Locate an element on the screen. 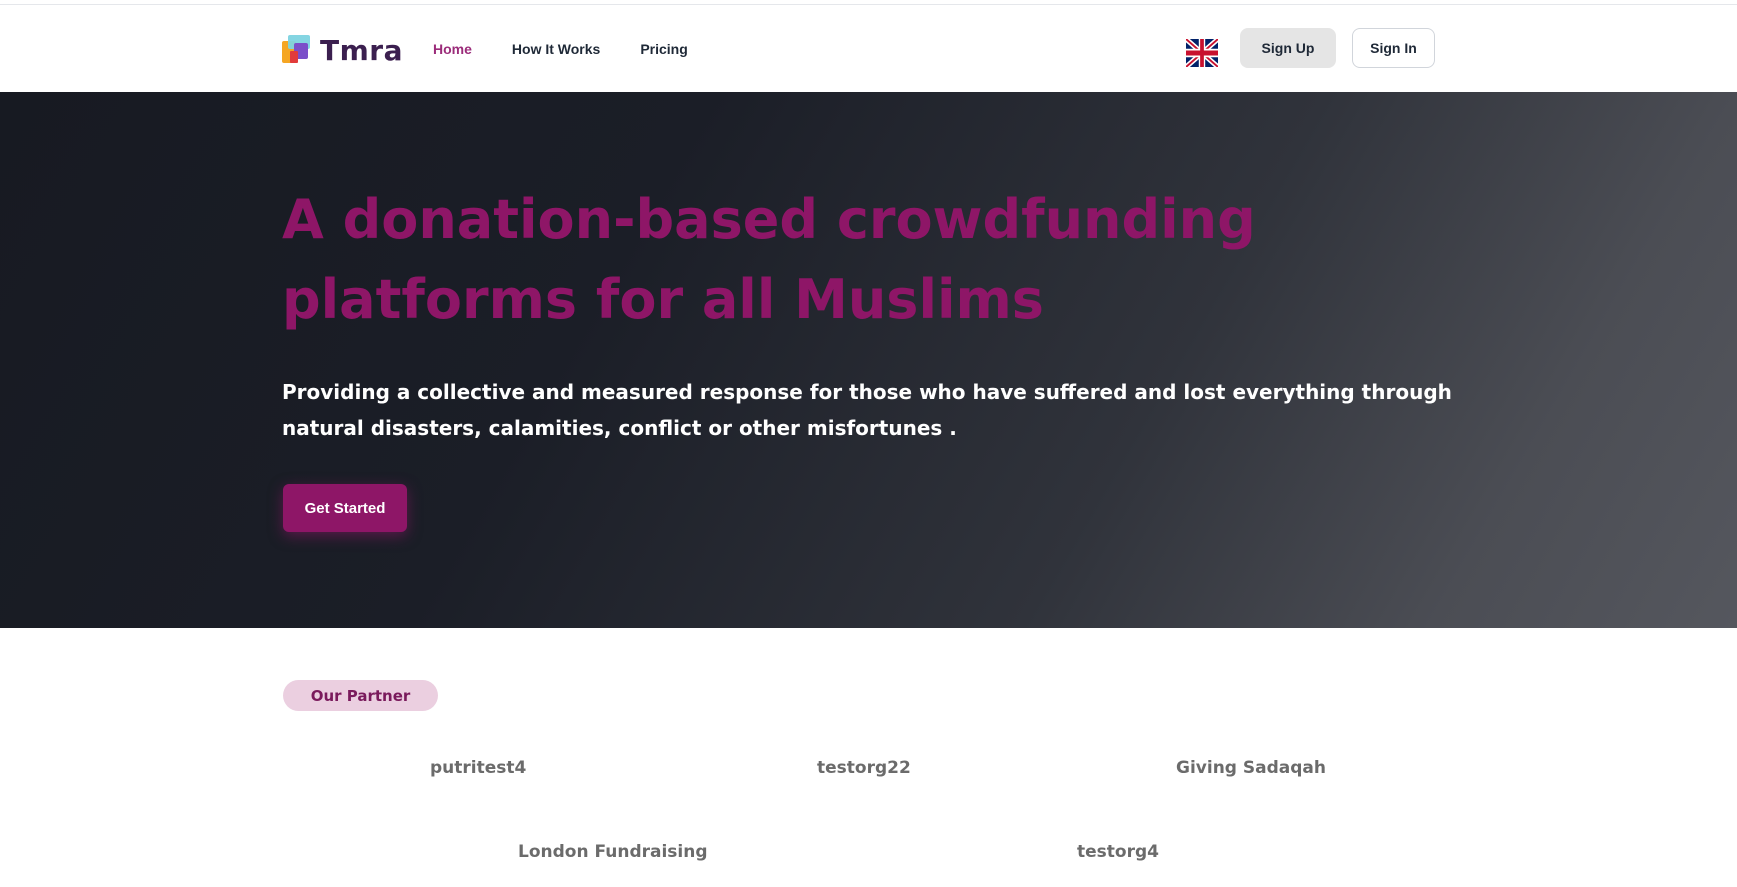 Image resolution: width=1737 pixels, height=887 pixels. logo-text: Tmra is located at coordinates (361, 50).